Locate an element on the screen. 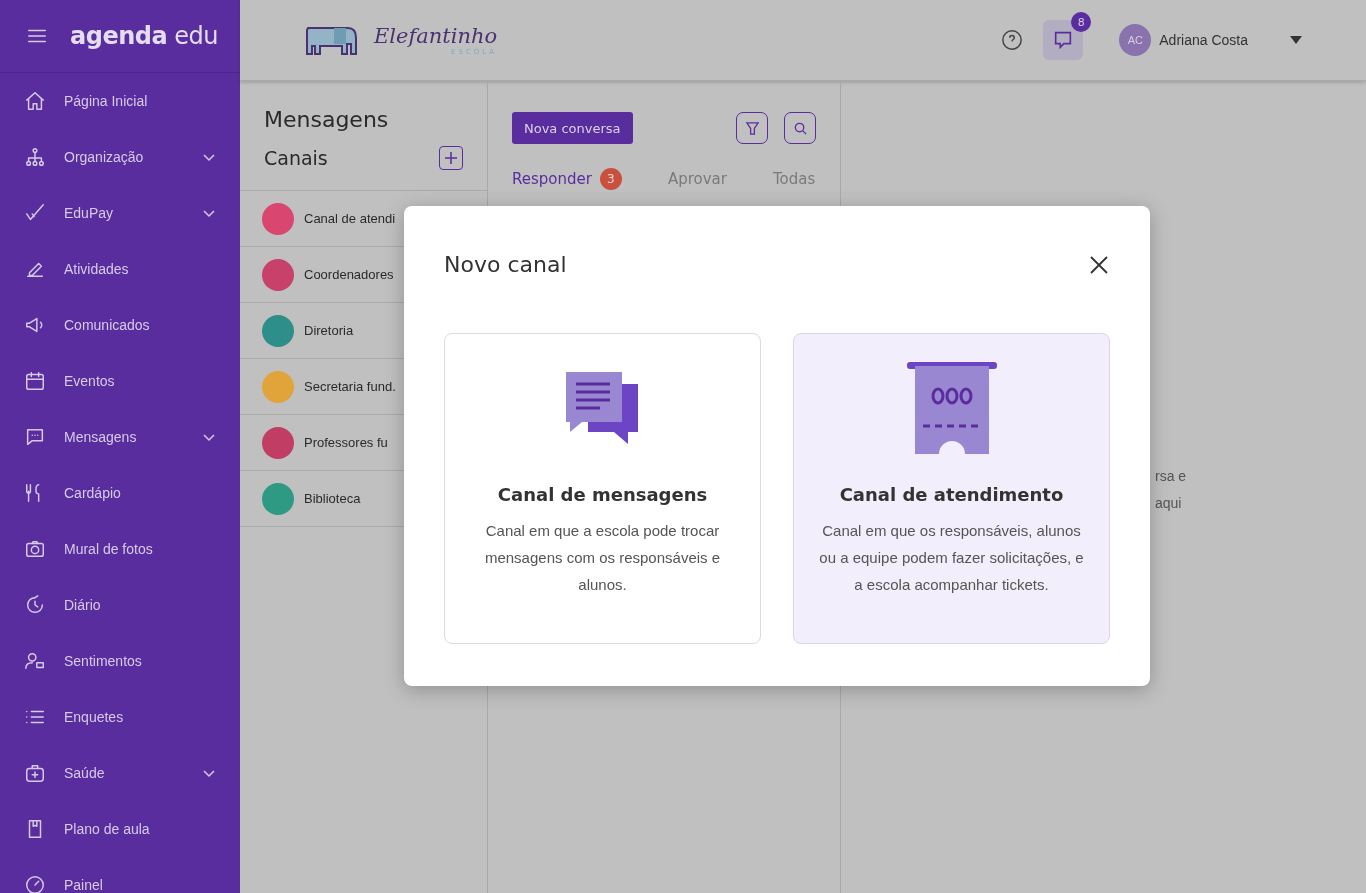 Image resolution: width=1366 pixels, height=893 pixels. sidebar-item: Eventos is located at coordinates (140, 381).